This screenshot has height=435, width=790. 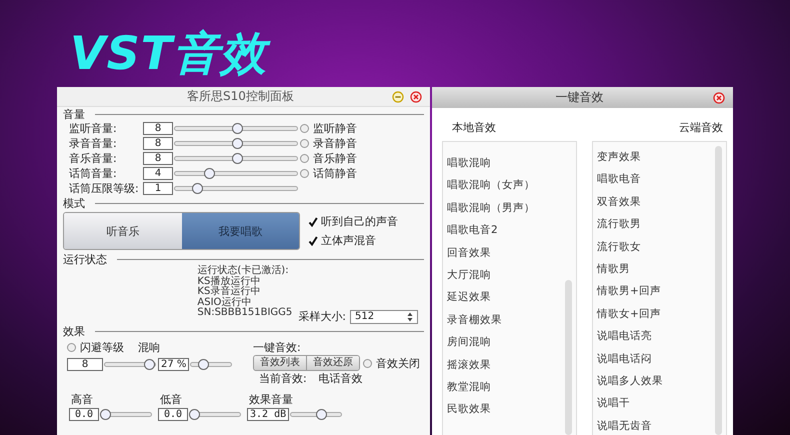 What do you see at coordinates (661, 291) in the screenshot?
I see `effect-item: 情歌男+回声` at bounding box center [661, 291].